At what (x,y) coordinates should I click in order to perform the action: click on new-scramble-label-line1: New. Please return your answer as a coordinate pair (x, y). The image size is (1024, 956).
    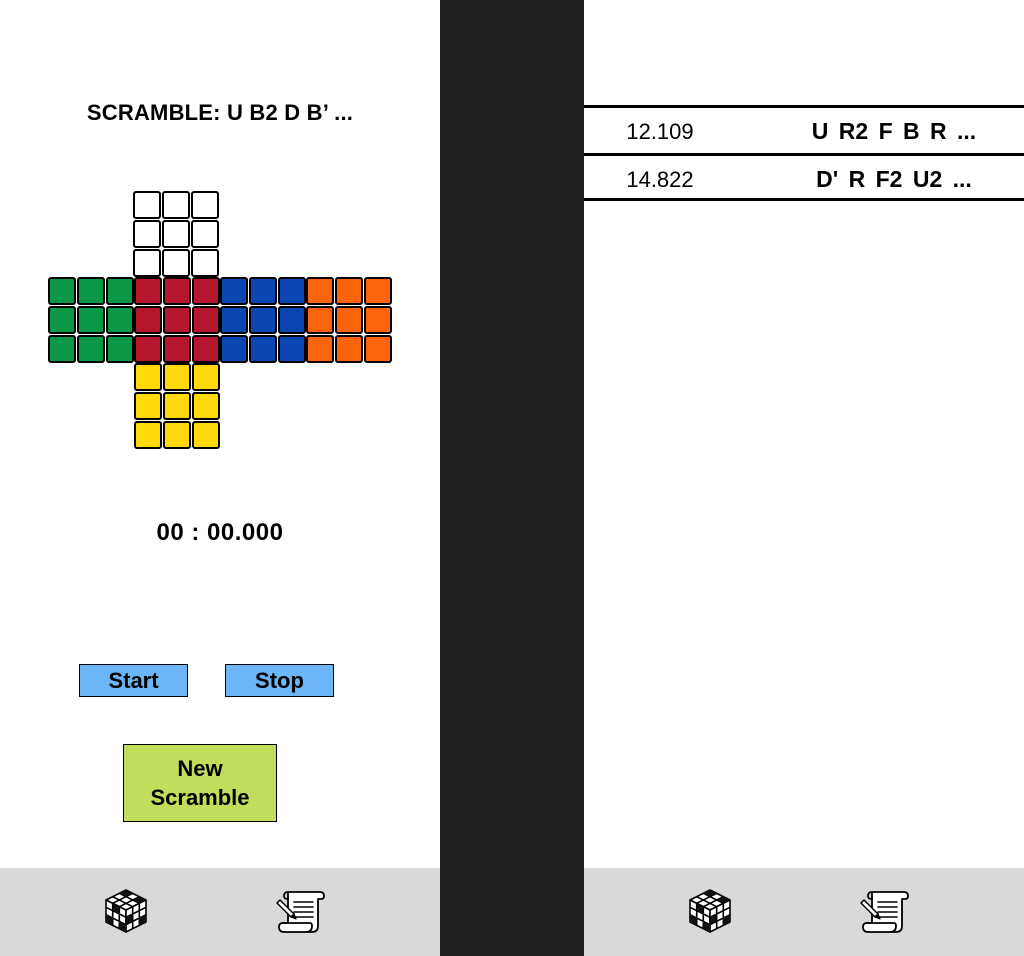
    Looking at the image, I should click on (200, 768).